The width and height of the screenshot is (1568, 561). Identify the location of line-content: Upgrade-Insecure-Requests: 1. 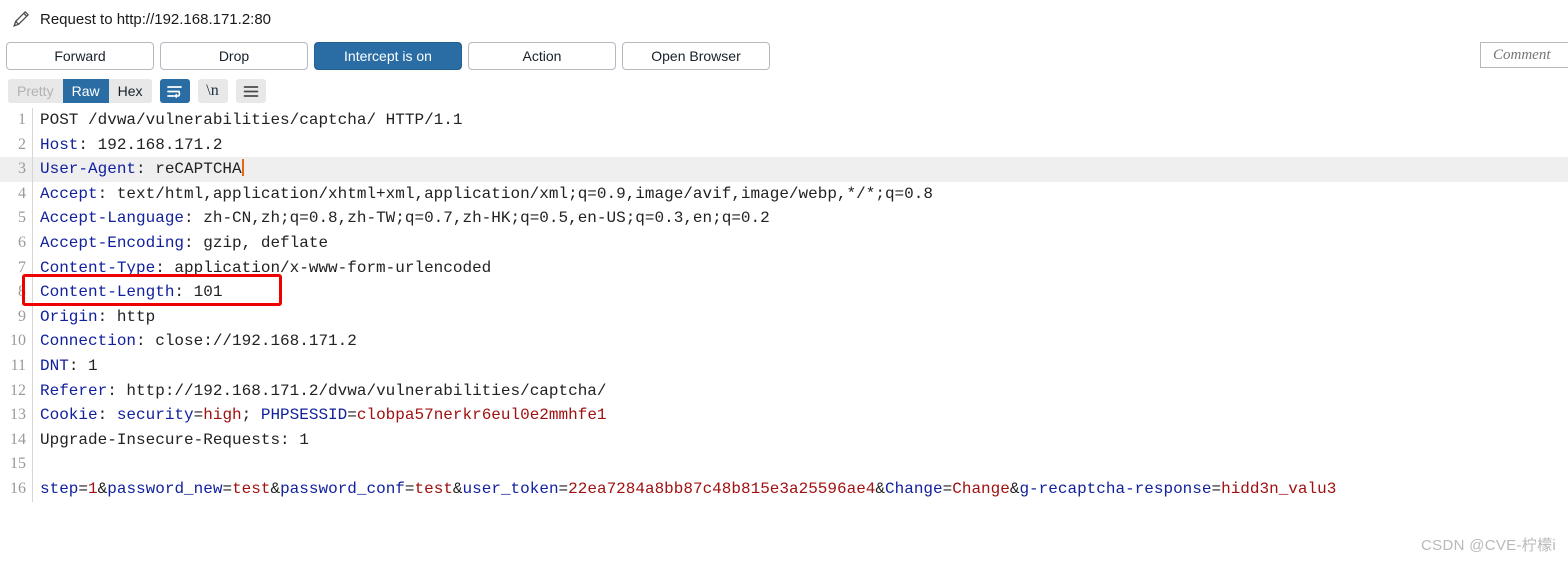
(174, 439).